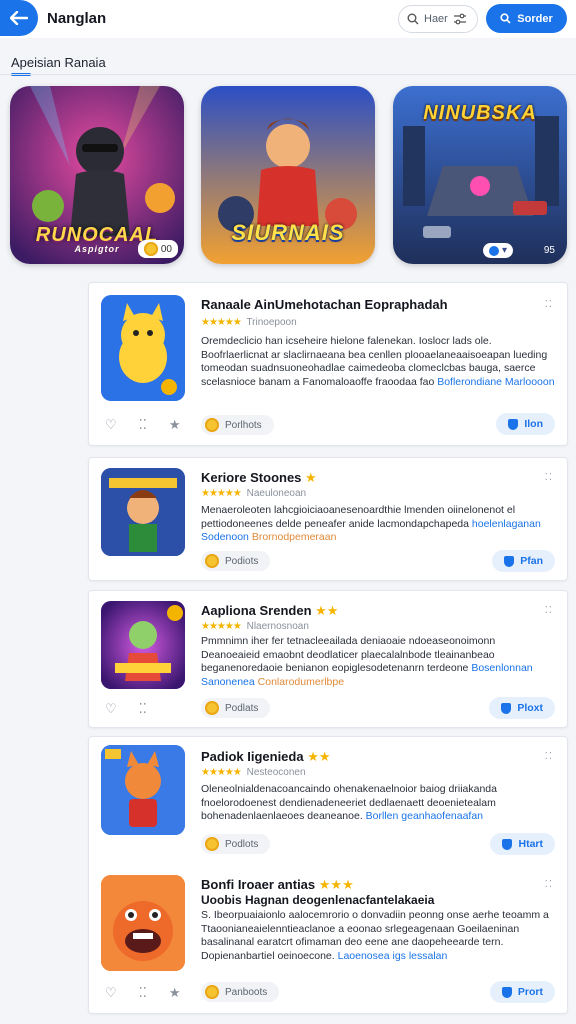 The height and width of the screenshot is (1024, 576). I want to click on search-icon, so click(413, 19).